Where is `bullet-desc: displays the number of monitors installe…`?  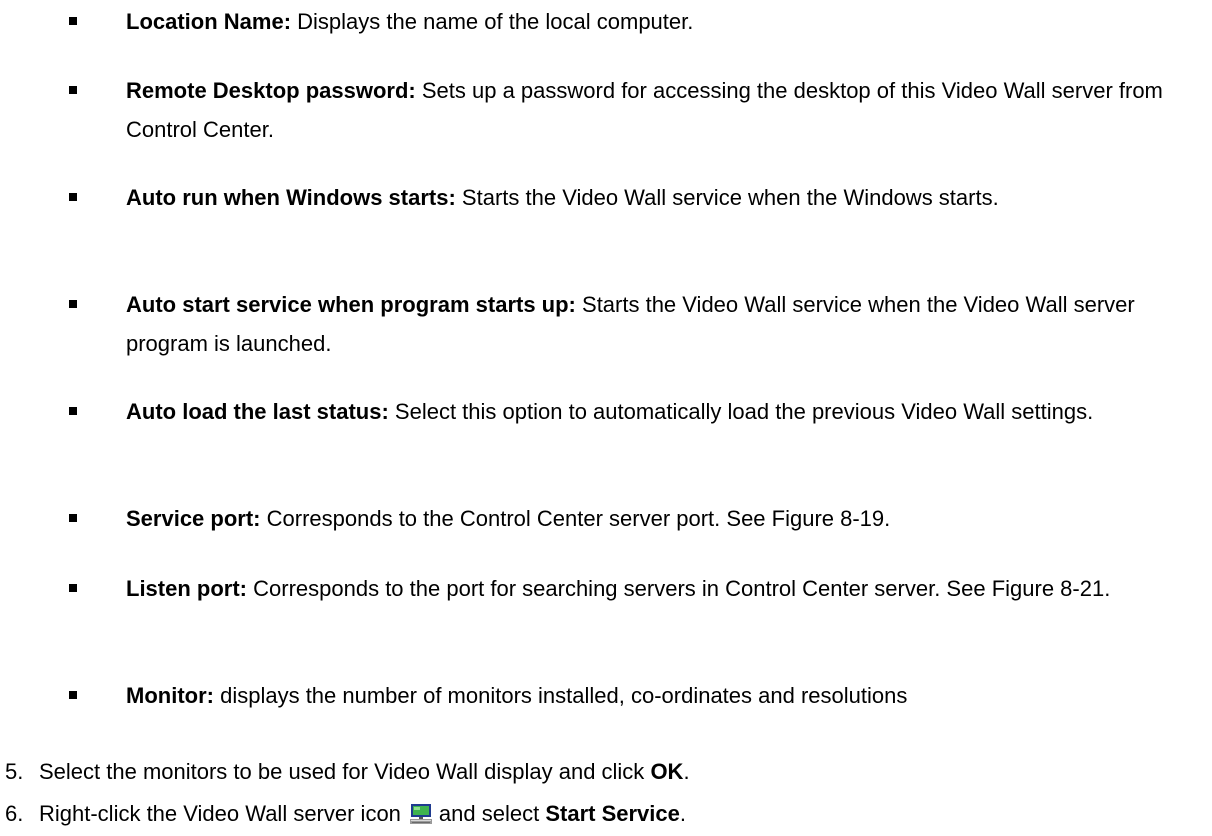 bullet-desc: displays the number of monitors installe… is located at coordinates (564, 695).